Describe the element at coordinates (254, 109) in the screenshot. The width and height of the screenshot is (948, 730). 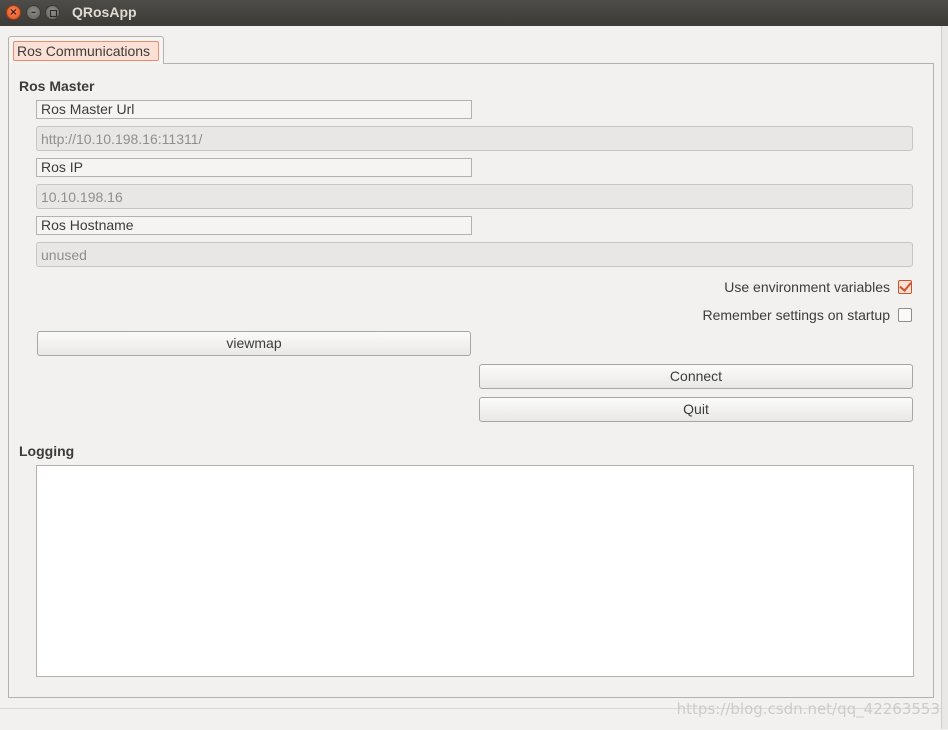
I see `master-url-label: Ros Master Url` at that location.